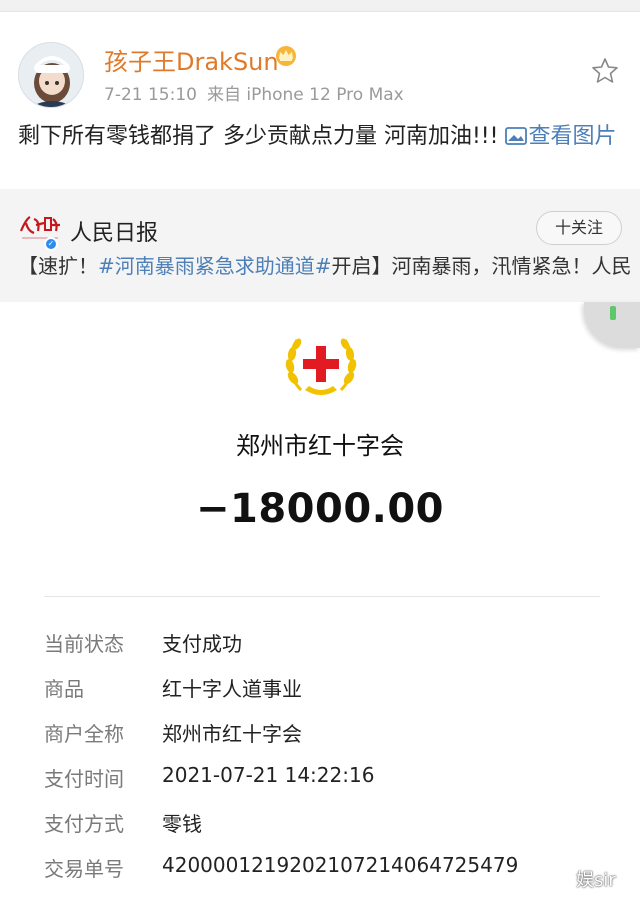 This screenshot has width=640, height=905. I want to click on payment-amount: −18000.00, so click(320, 509).